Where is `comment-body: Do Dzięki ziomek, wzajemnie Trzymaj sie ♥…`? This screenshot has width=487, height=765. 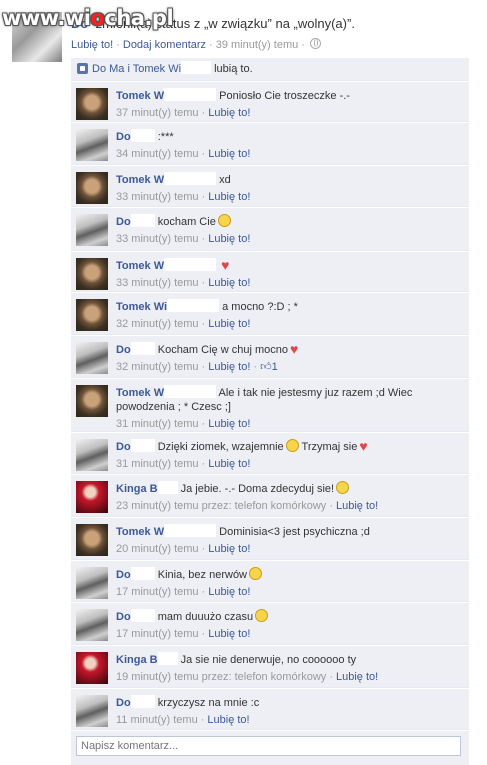 comment-body: Do Dzięki ziomek, wzajemnie Trzymaj sie ♥… is located at coordinates (289, 455).